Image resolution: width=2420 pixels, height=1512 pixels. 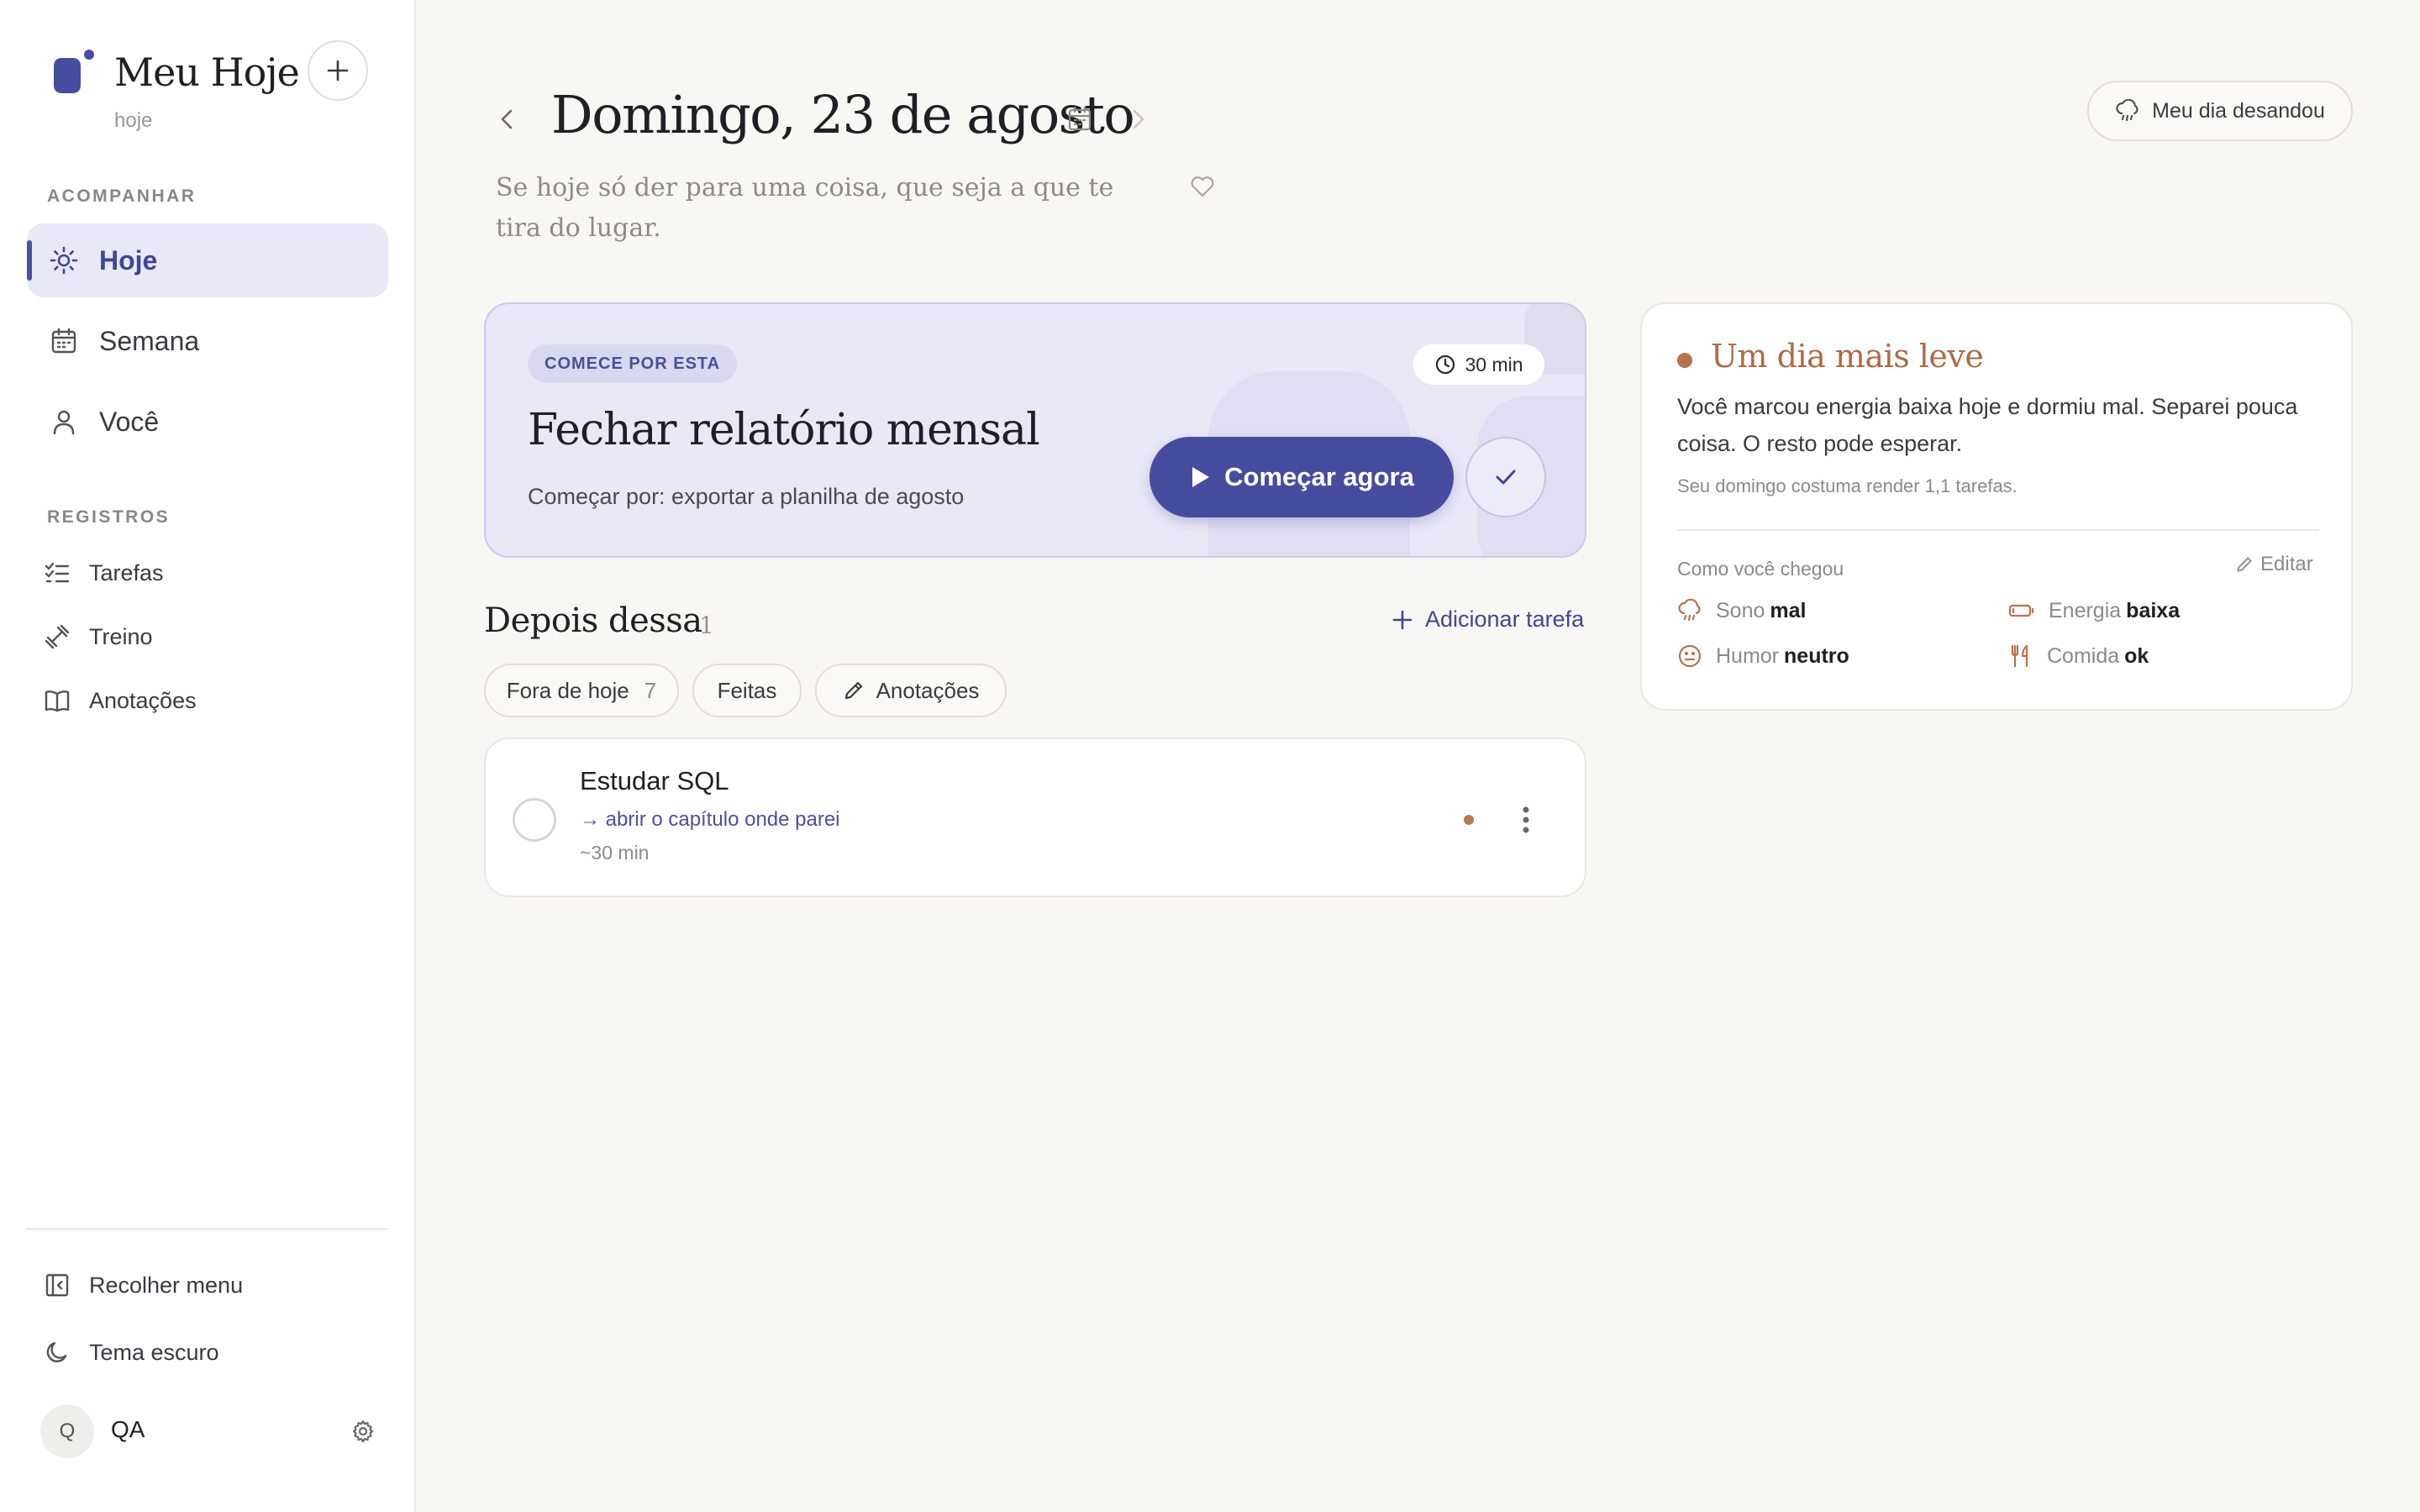 What do you see at coordinates (2220, 111) in the screenshot?
I see `bad-day-button: Meu dia desandou` at bounding box center [2220, 111].